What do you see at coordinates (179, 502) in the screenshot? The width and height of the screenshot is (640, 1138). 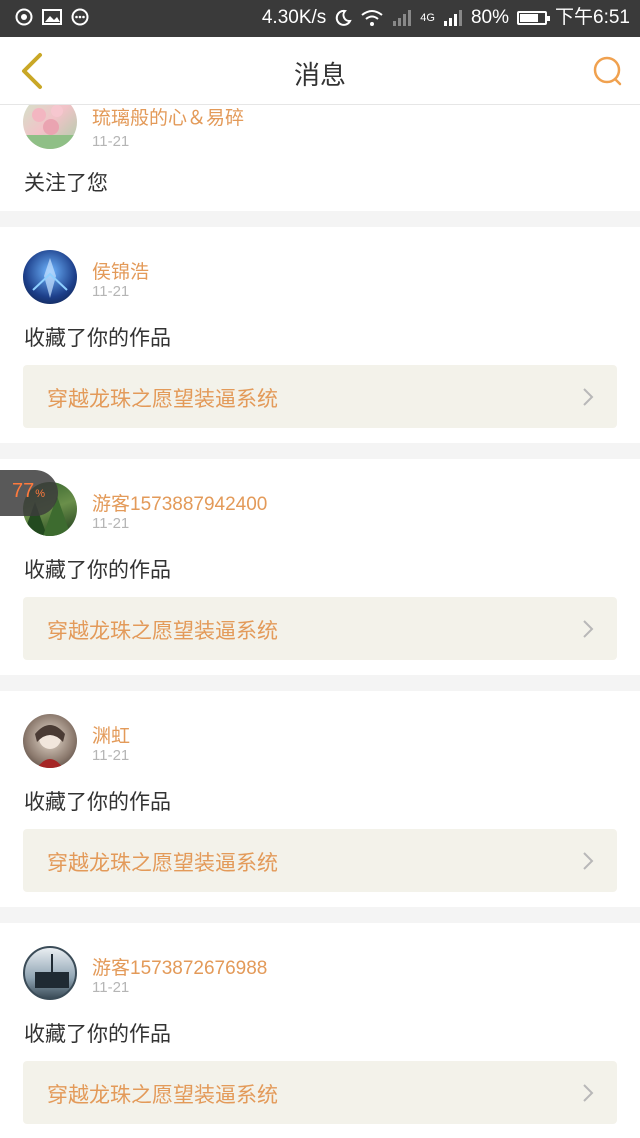 I see `user-name: 游客1573887942400` at bounding box center [179, 502].